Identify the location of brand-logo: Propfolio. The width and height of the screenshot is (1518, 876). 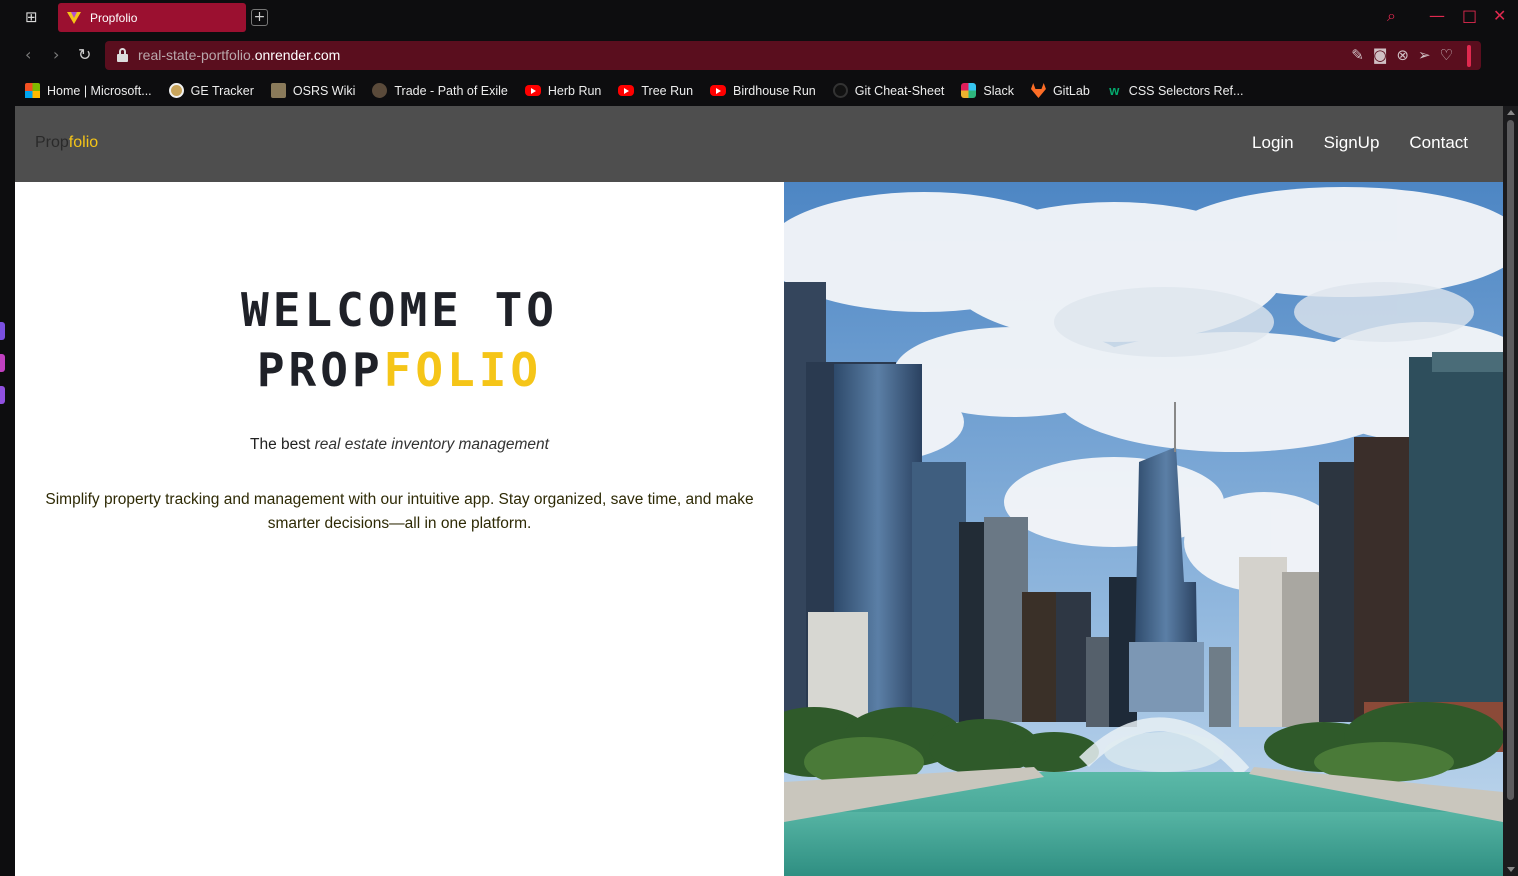
(66, 143).